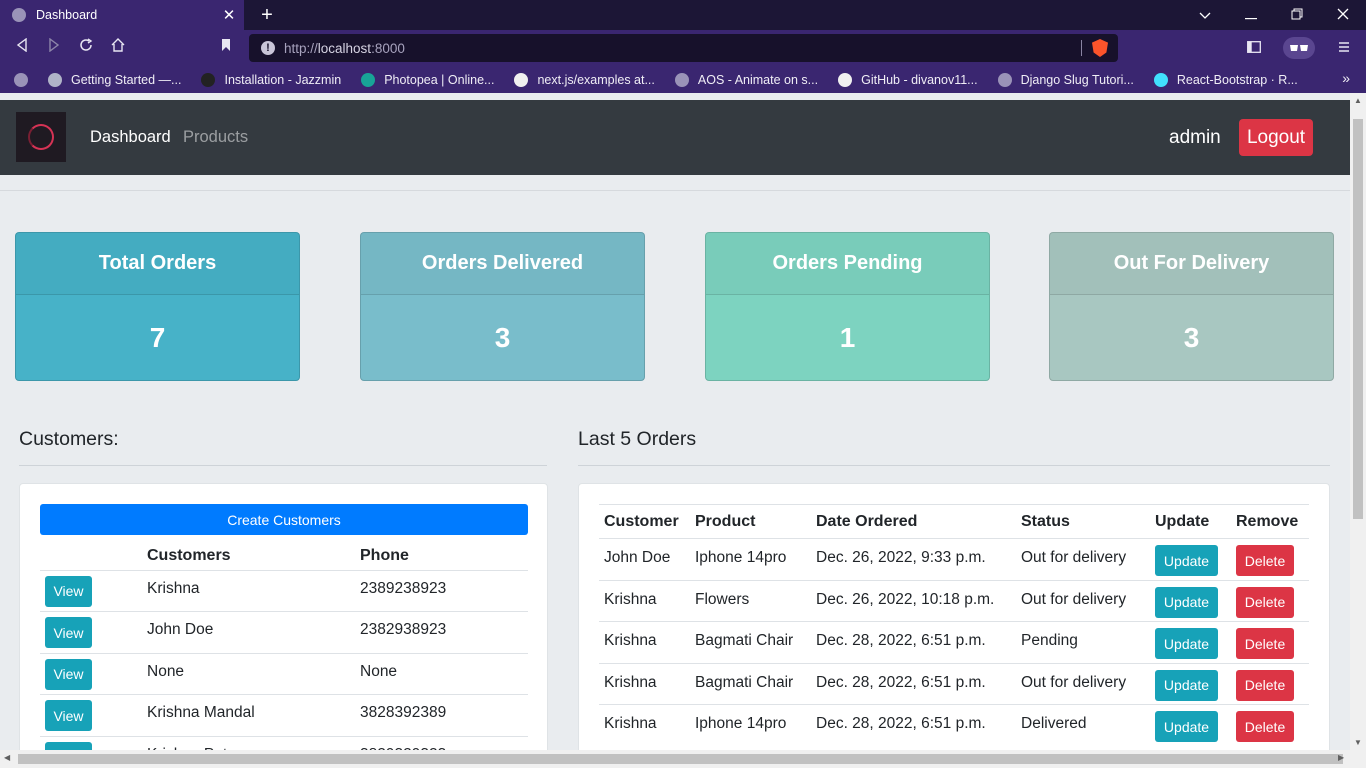 The height and width of the screenshot is (768, 1366). I want to click on browser-tab-bar: Dashboard ✕ +, so click(683, 15).